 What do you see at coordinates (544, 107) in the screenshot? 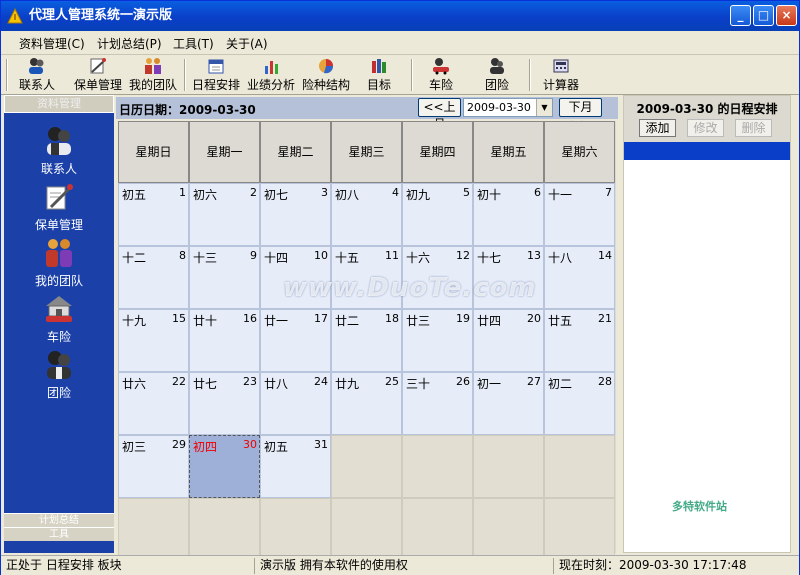
I see `chevron-down-icon: ▼` at bounding box center [544, 107].